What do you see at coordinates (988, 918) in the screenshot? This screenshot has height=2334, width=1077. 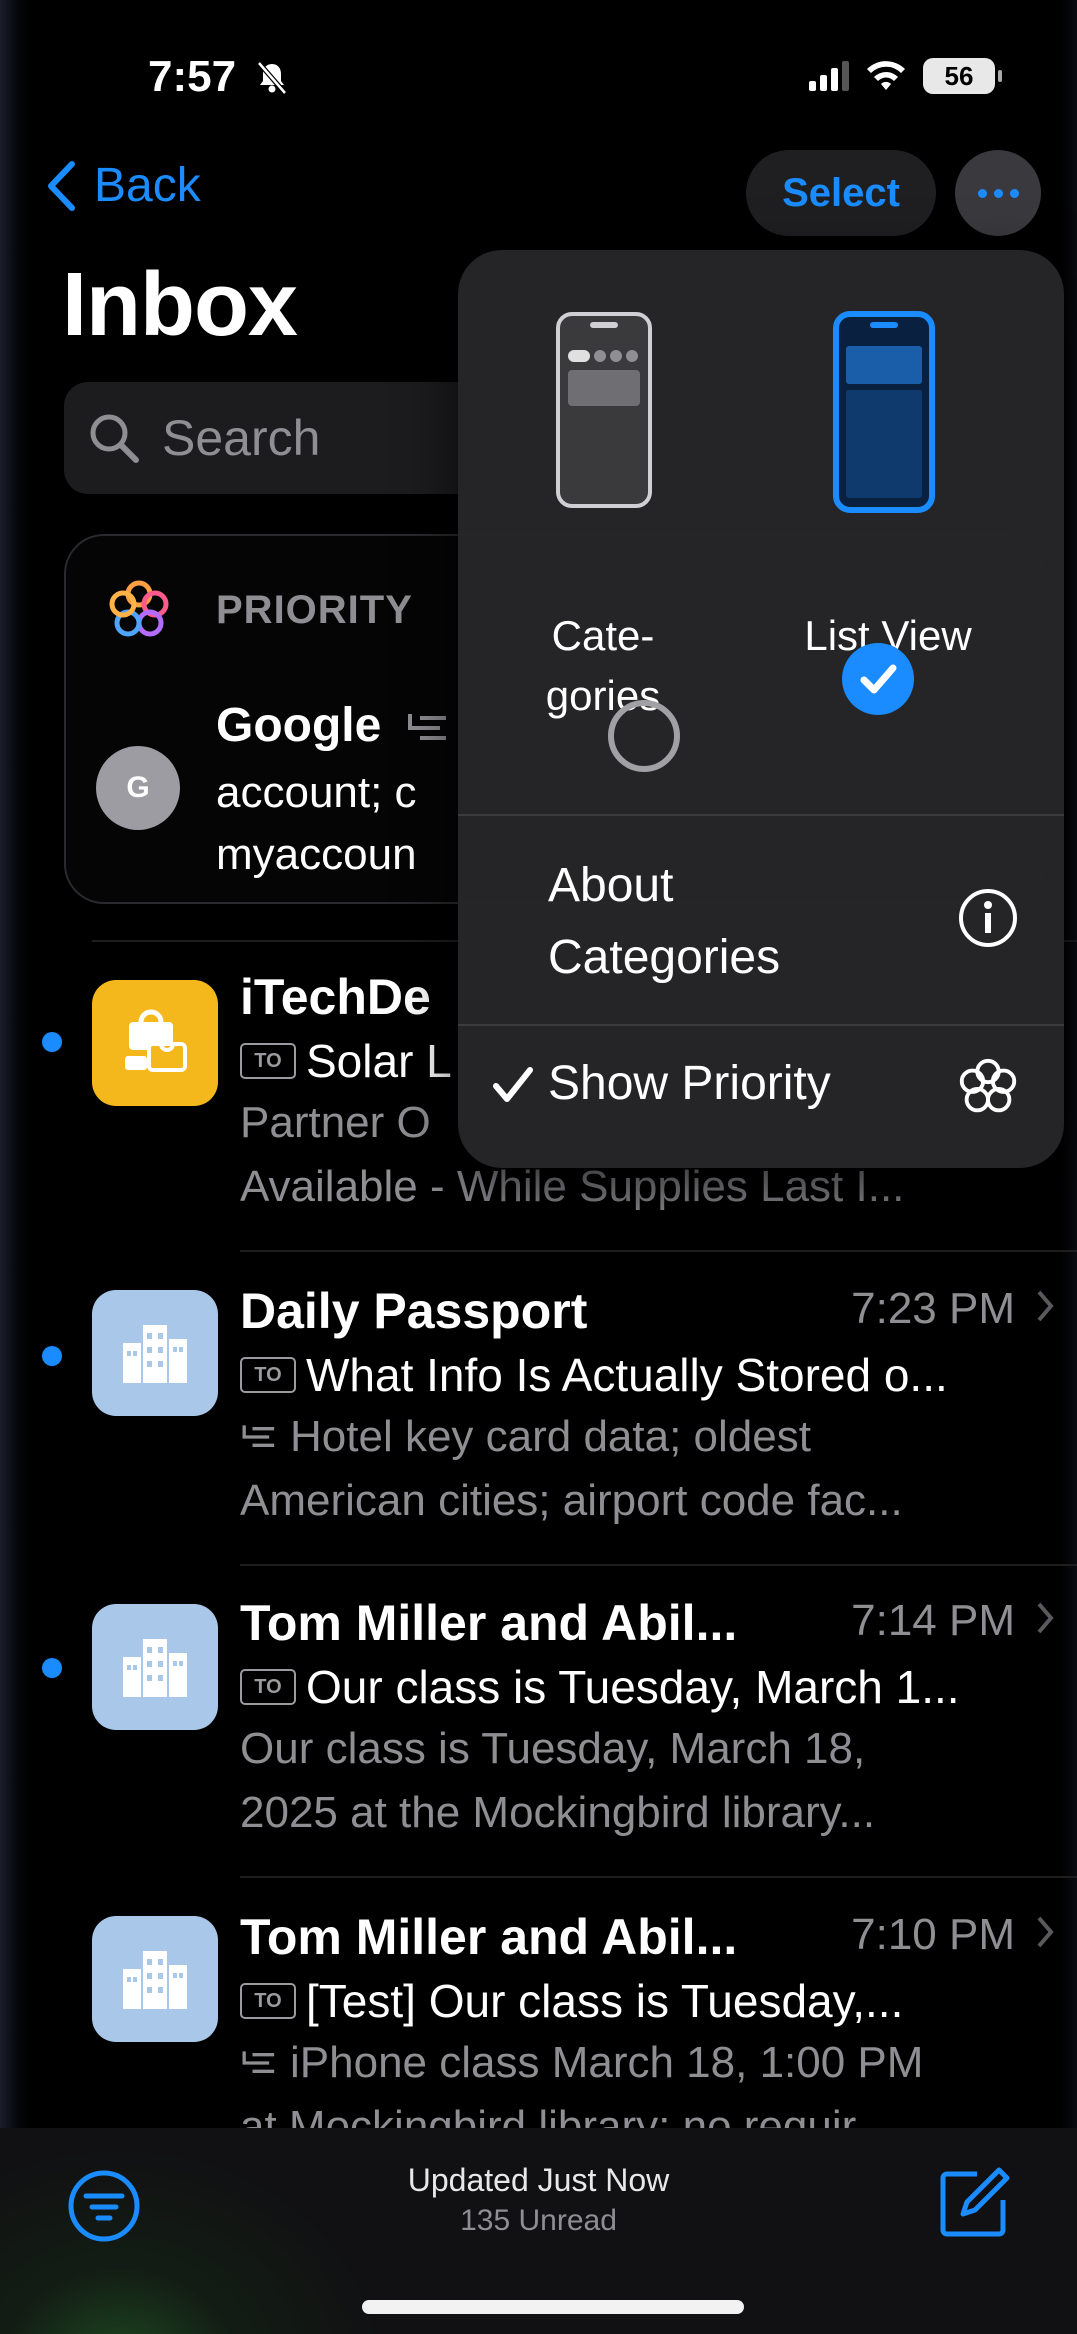 I see `info-icon` at bounding box center [988, 918].